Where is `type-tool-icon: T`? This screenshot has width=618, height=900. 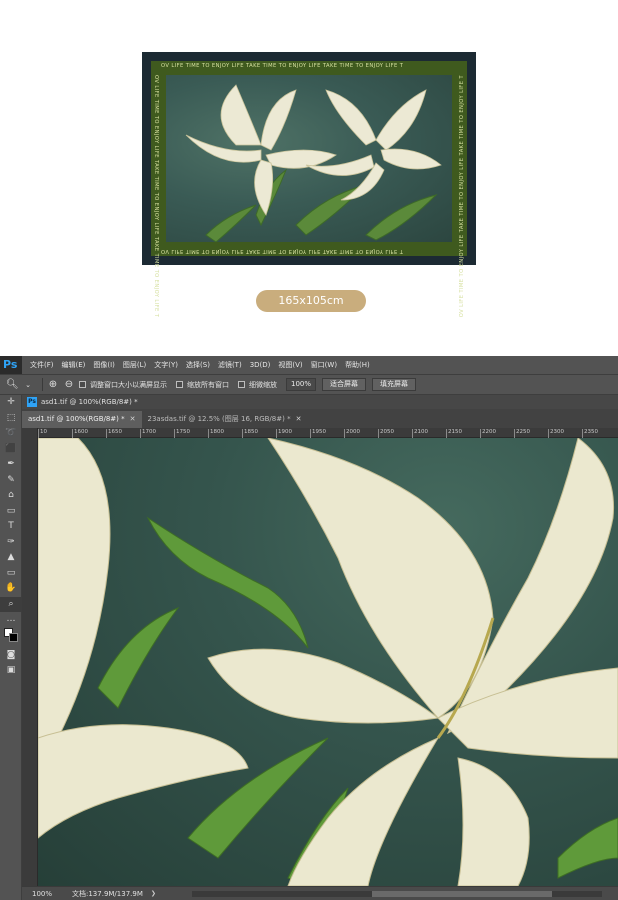
type-tool-icon: T is located at coordinates (11, 527).